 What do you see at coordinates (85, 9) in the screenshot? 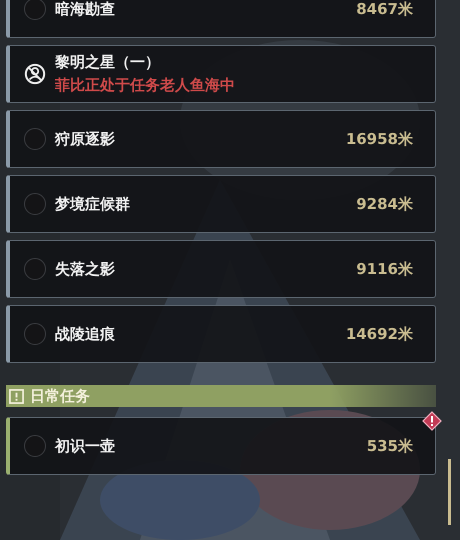
I see `quest-name: 暗海勘查` at bounding box center [85, 9].